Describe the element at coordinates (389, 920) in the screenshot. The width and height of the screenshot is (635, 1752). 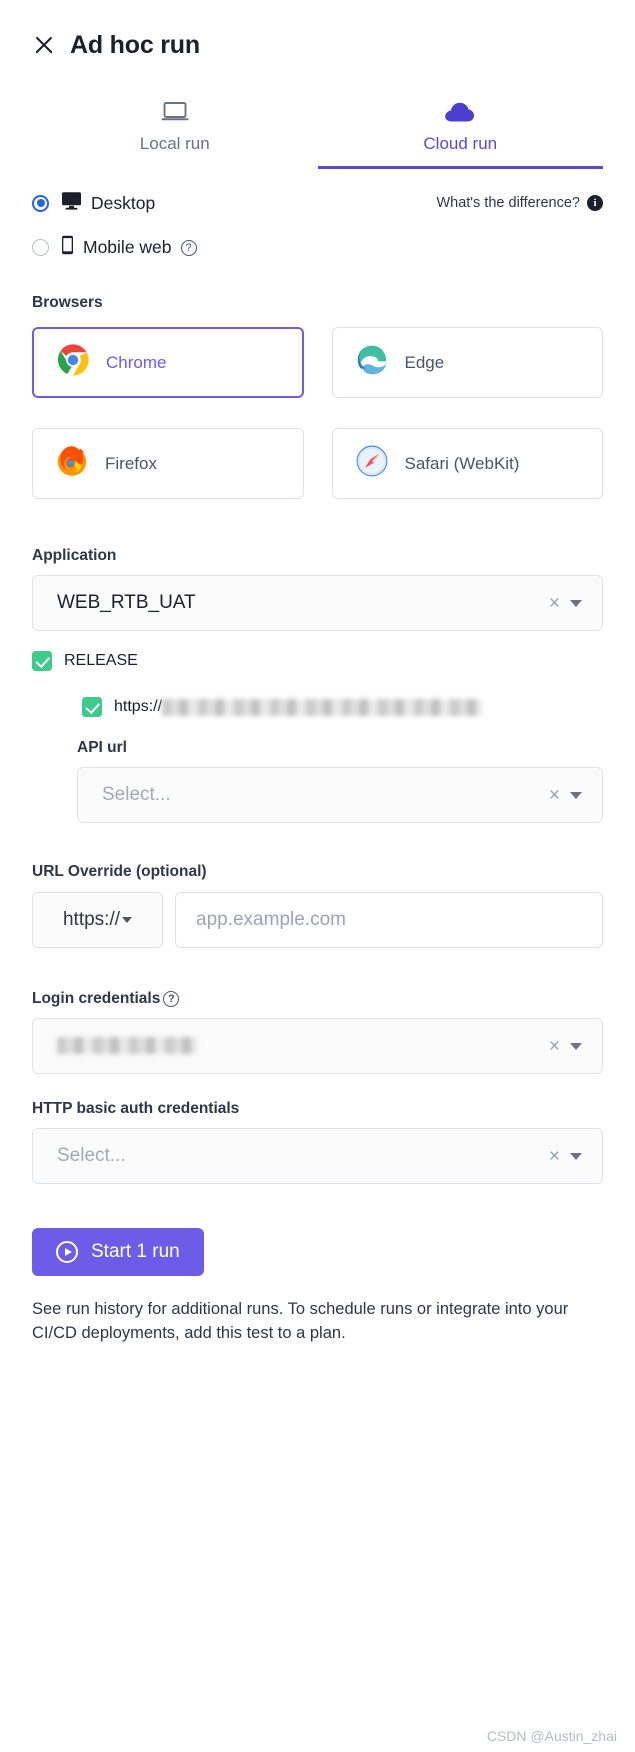
I see `url-override-input` at that location.